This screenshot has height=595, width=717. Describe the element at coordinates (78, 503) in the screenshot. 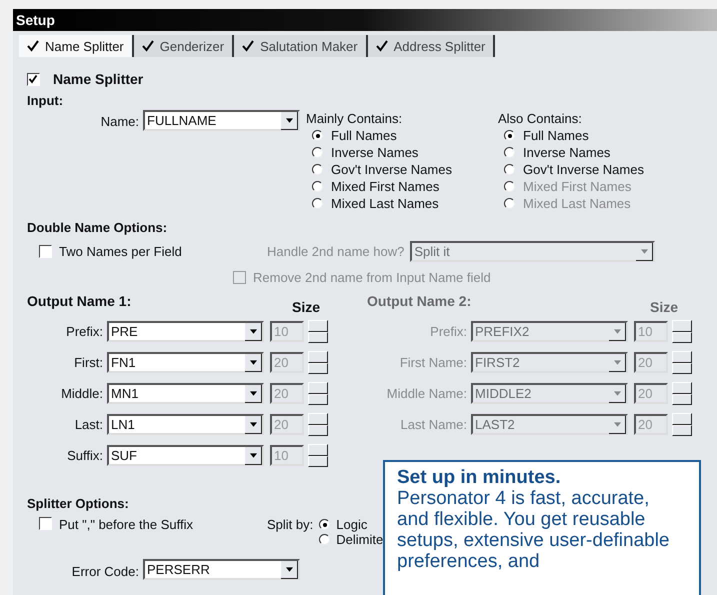

I see `section-heading: Splitter Options:` at that location.